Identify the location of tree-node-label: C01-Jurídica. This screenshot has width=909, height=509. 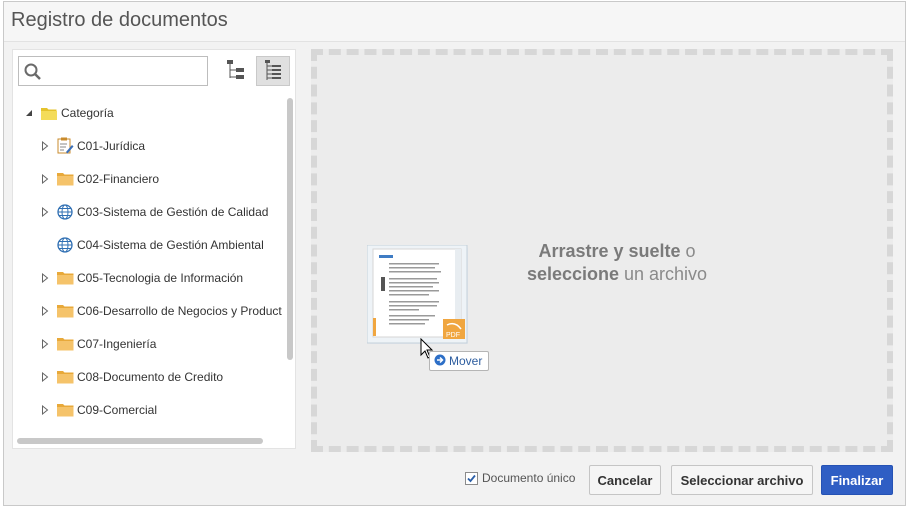
(111, 145).